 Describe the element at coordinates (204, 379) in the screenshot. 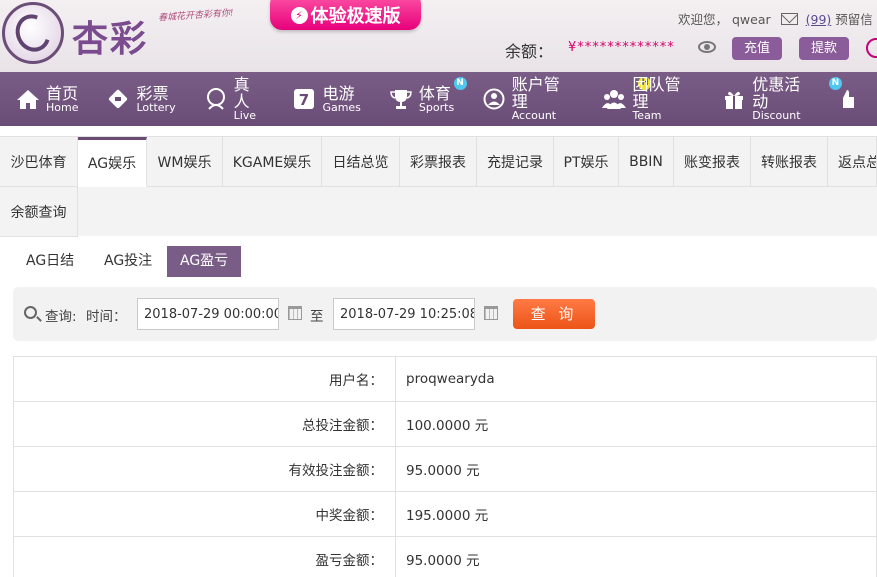

I see `row-label: 用户名：` at that location.